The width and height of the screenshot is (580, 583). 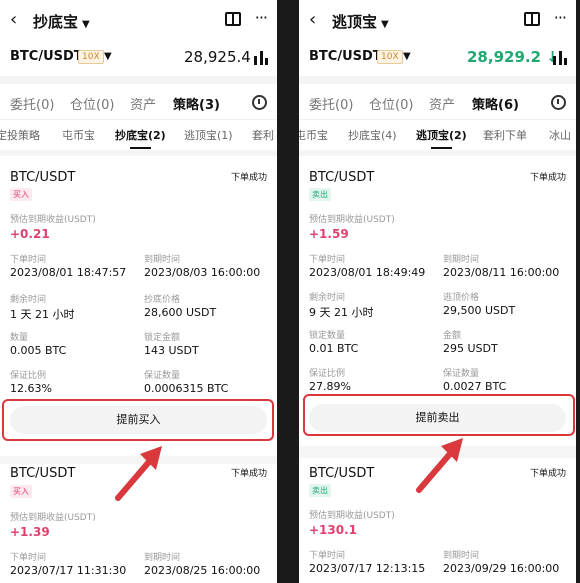 I want to click on subtab-dca: 定投策略, so click(x=20, y=135).